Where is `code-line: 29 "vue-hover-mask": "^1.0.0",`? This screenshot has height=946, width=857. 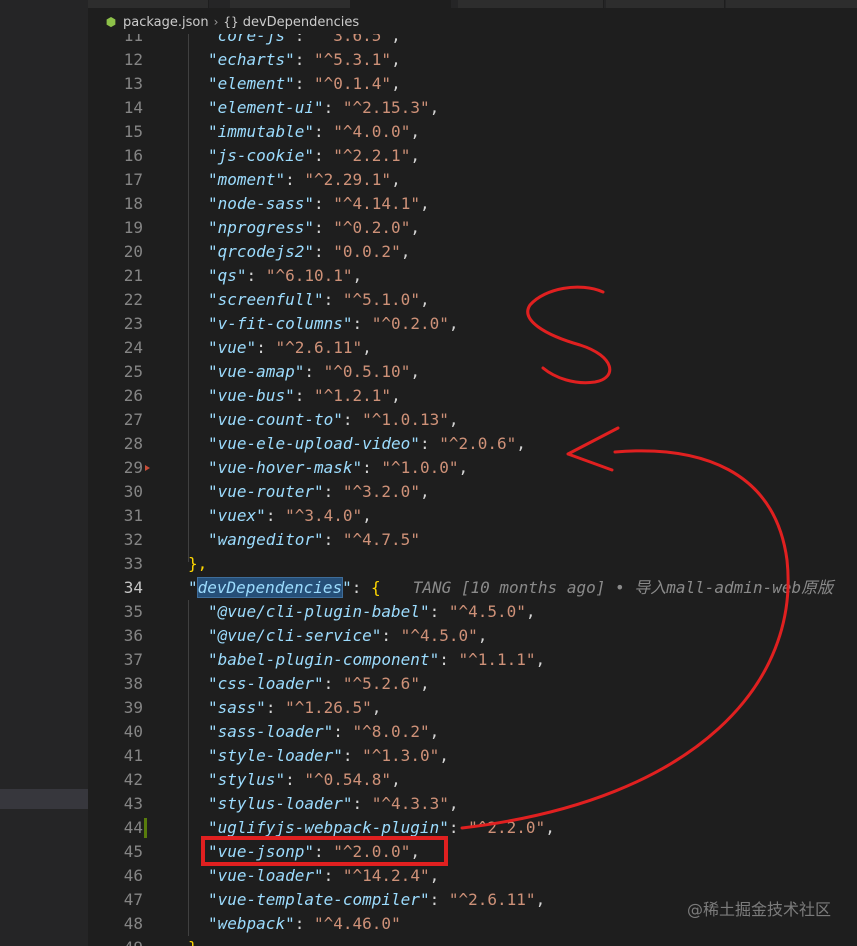
code-line: 29 "vue-hover-mask": "^1.0.0", is located at coordinates (472, 468).